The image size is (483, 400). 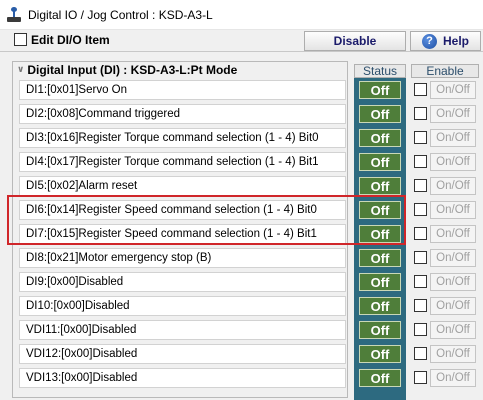 What do you see at coordinates (182, 114) in the screenshot?
I see `di-row-label: DI2:[0x08]Command triggered` at bounding box center [182, 114].